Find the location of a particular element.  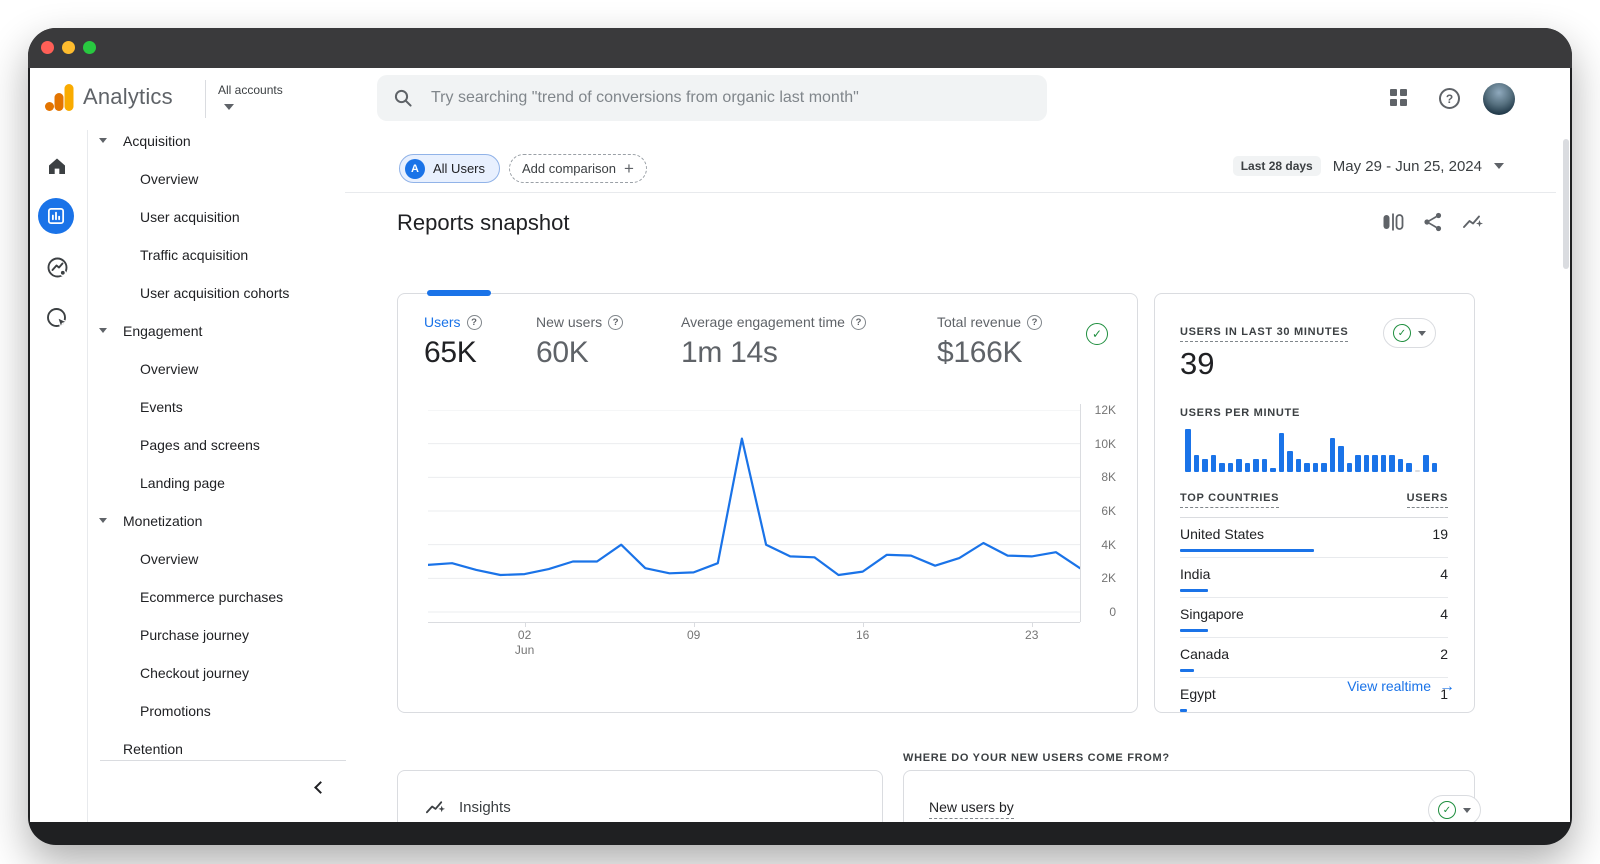

minimize-window-button is located at coordinates (68, 47).